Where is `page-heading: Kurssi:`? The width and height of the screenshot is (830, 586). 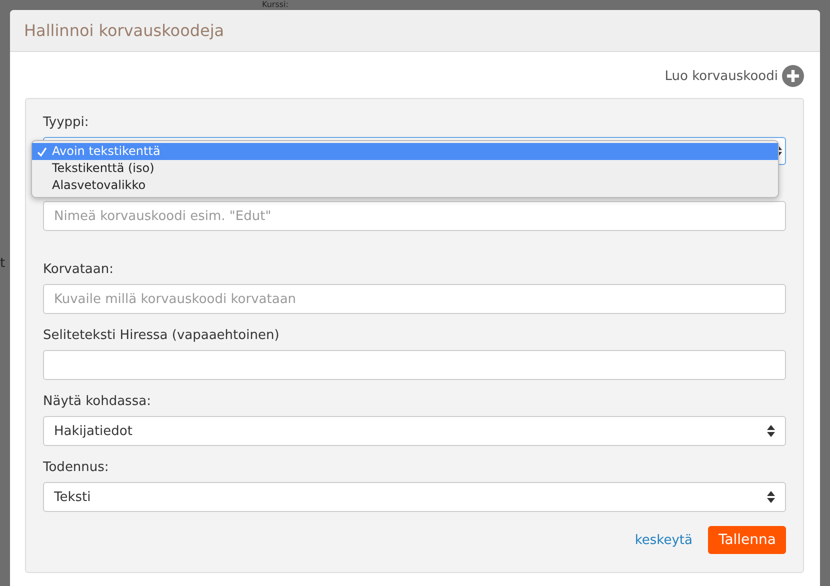 page-heading: Kurssi: is located at coordinates (275, 5).